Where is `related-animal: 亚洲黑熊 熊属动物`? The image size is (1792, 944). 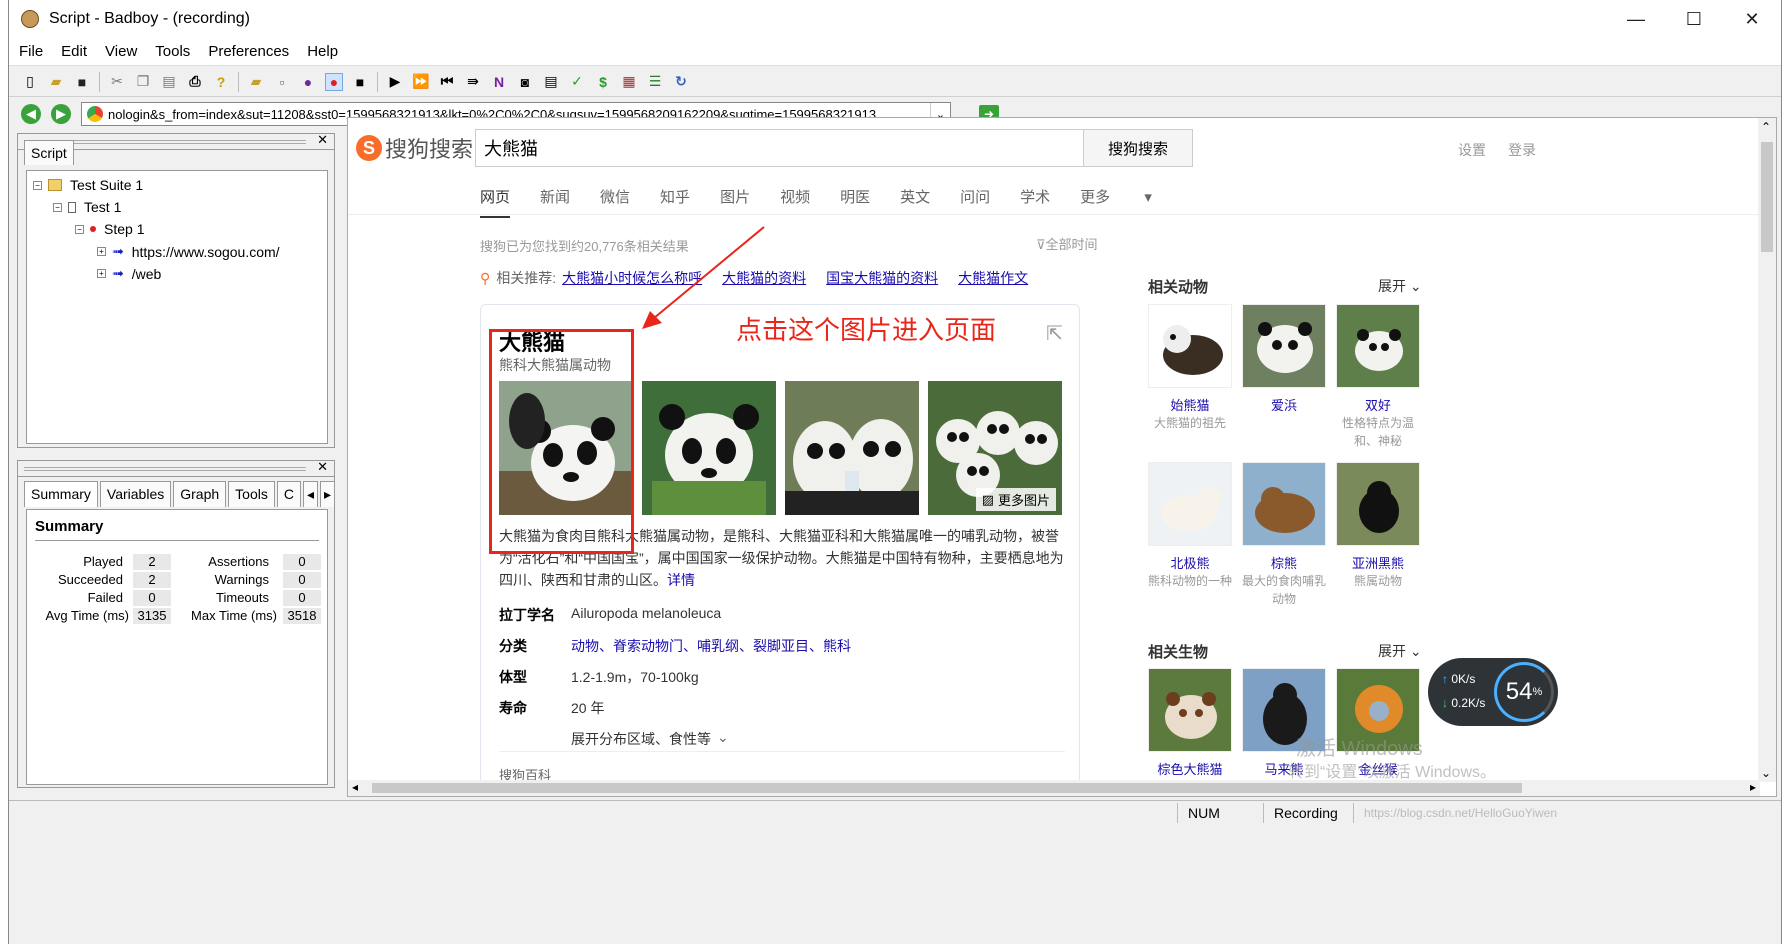
related-animal: 亚洲黑熊 熊属动物 is located at coordinates (1378, 526).